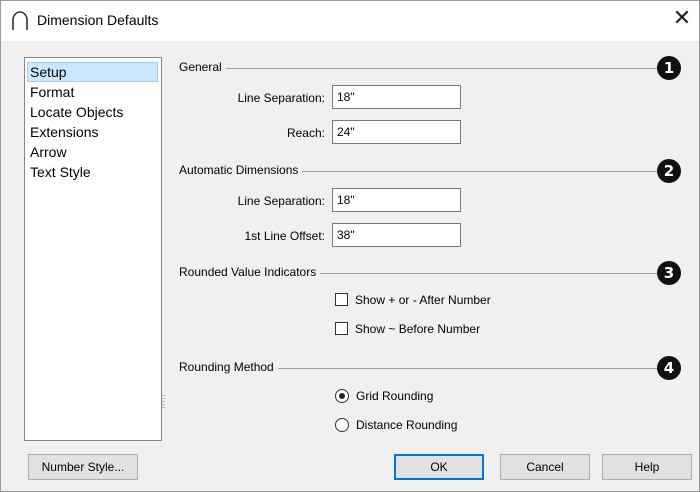  What do you see at coordinates (163, 402) in the screenshot?
I see `splitter-grip` at bounding box center [163, 402].